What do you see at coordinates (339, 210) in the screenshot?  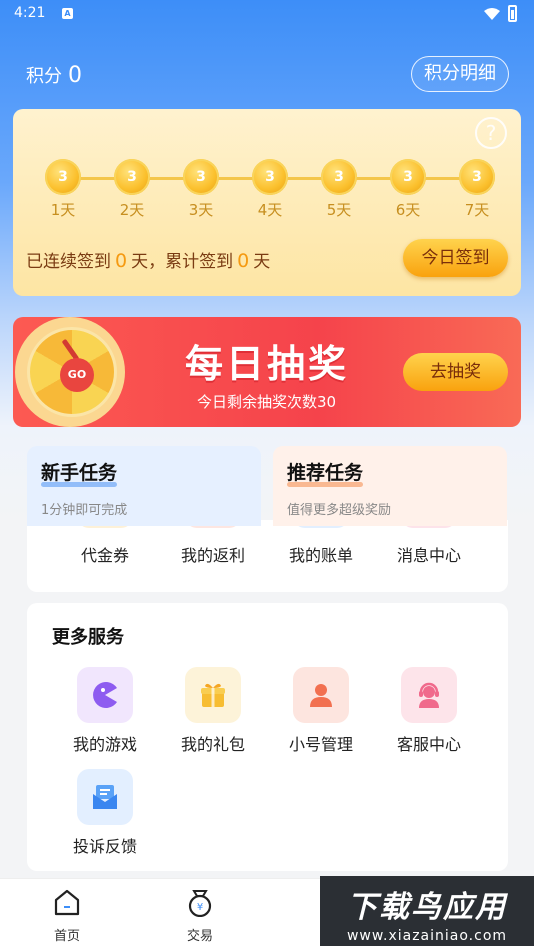 I see `signin-day-label: 5天` at bounding box center [339, 210].